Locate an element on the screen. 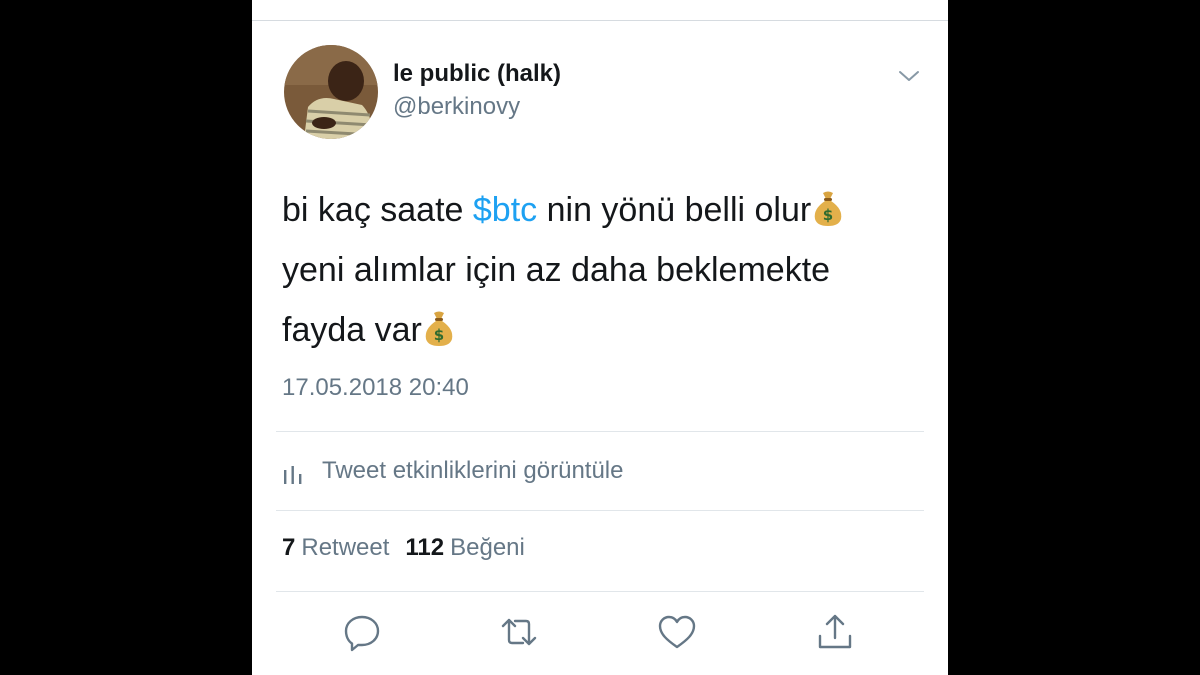 Image resolution: width=1200 pixels, height=675 pixels. avatar-image is located at coordinates (331, 92).